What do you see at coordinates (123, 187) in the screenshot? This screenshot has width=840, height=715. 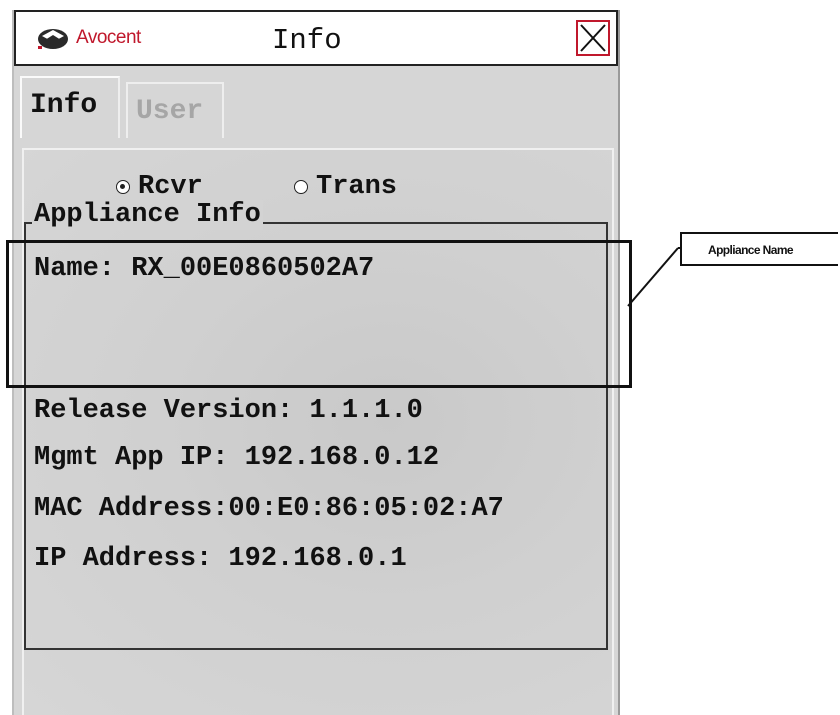 I see `radio-rcvr-indicator` at bounding box center [123, 187].